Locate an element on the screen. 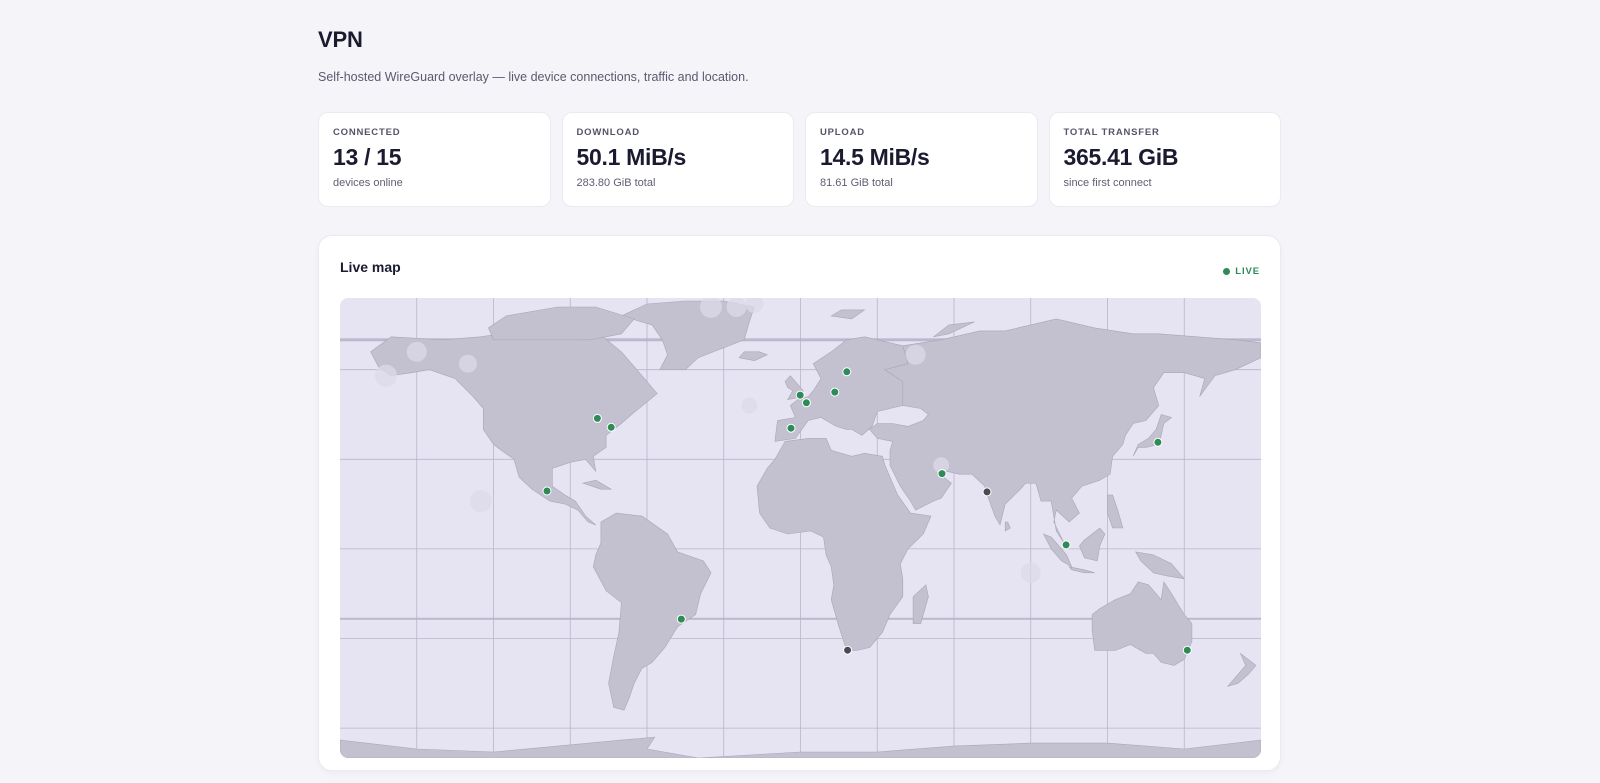 The image size is (1600, 783). stat-card-upload: UPLOAD 14.5 MiB/s 81.61 GiB total is located at coordinates (921, 159).